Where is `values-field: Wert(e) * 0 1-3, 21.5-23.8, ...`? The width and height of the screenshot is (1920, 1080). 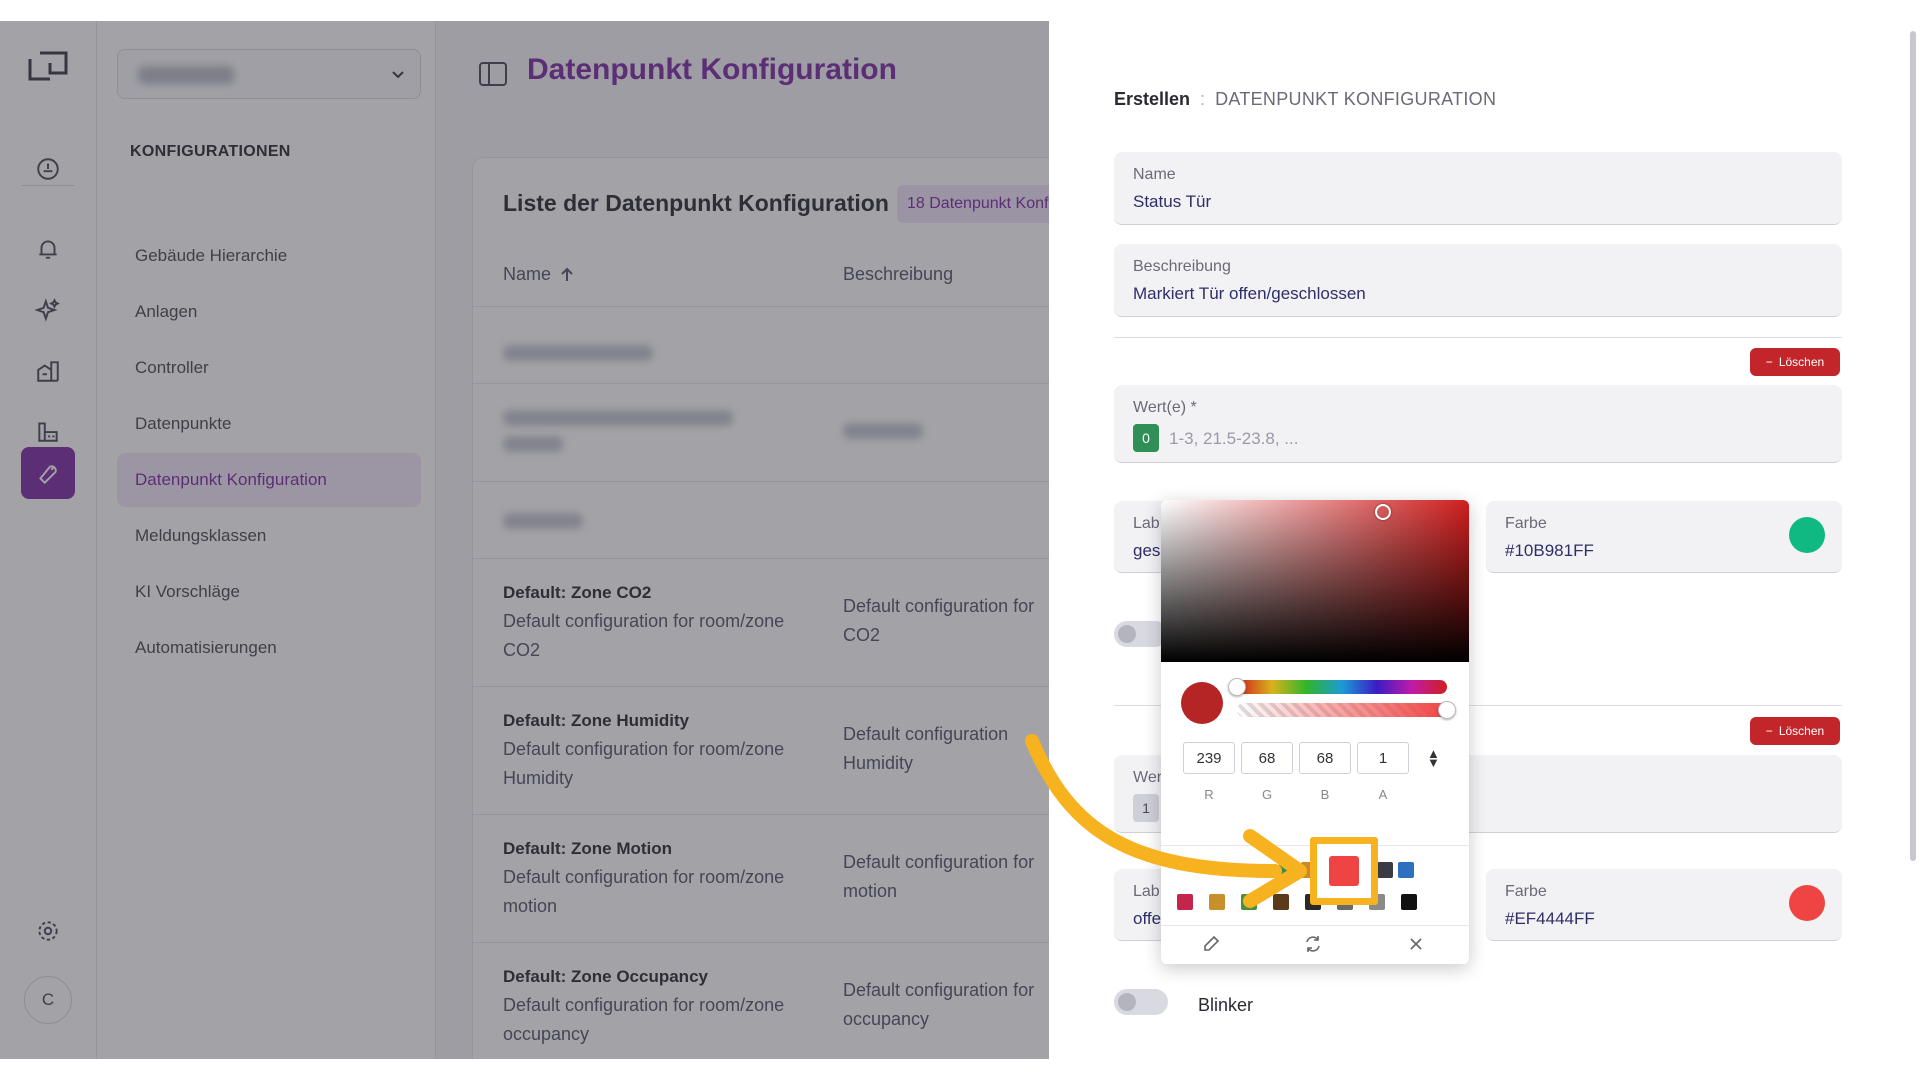 values-field: Wert(e) * 0 1-3, 21.5-23.8, ... is located at coordinates (1478, 424).